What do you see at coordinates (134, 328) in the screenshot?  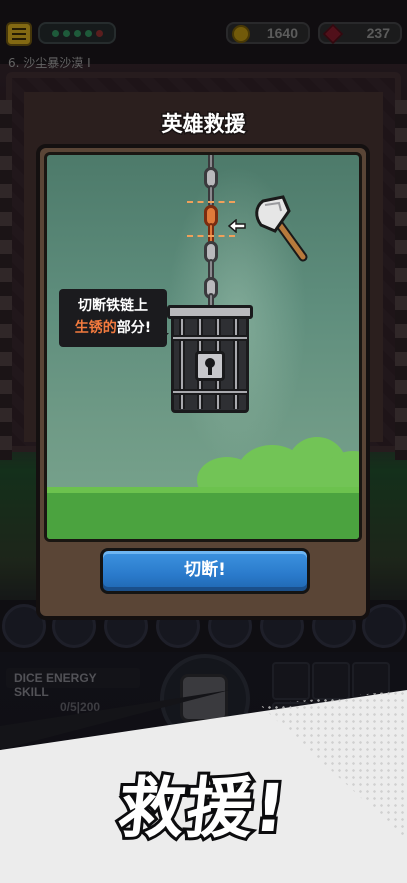 I see `hint-line-2: 部分!` at bounding box center [134, 328].